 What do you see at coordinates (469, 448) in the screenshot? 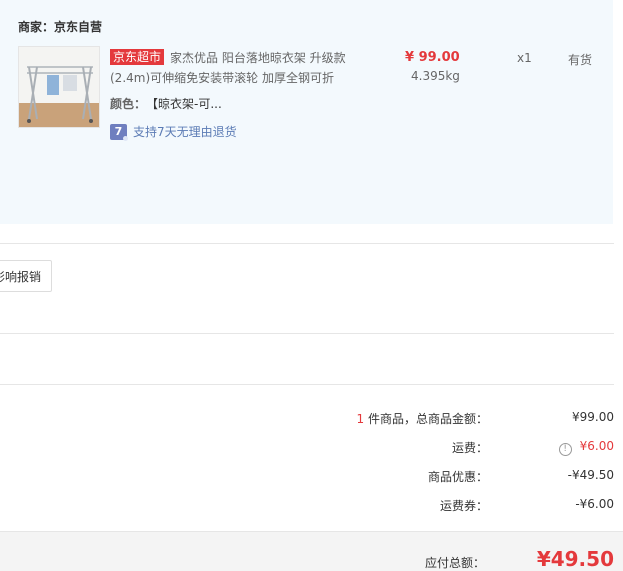
I see `shipping-label: 运费：` at bounding box center [469, 448].